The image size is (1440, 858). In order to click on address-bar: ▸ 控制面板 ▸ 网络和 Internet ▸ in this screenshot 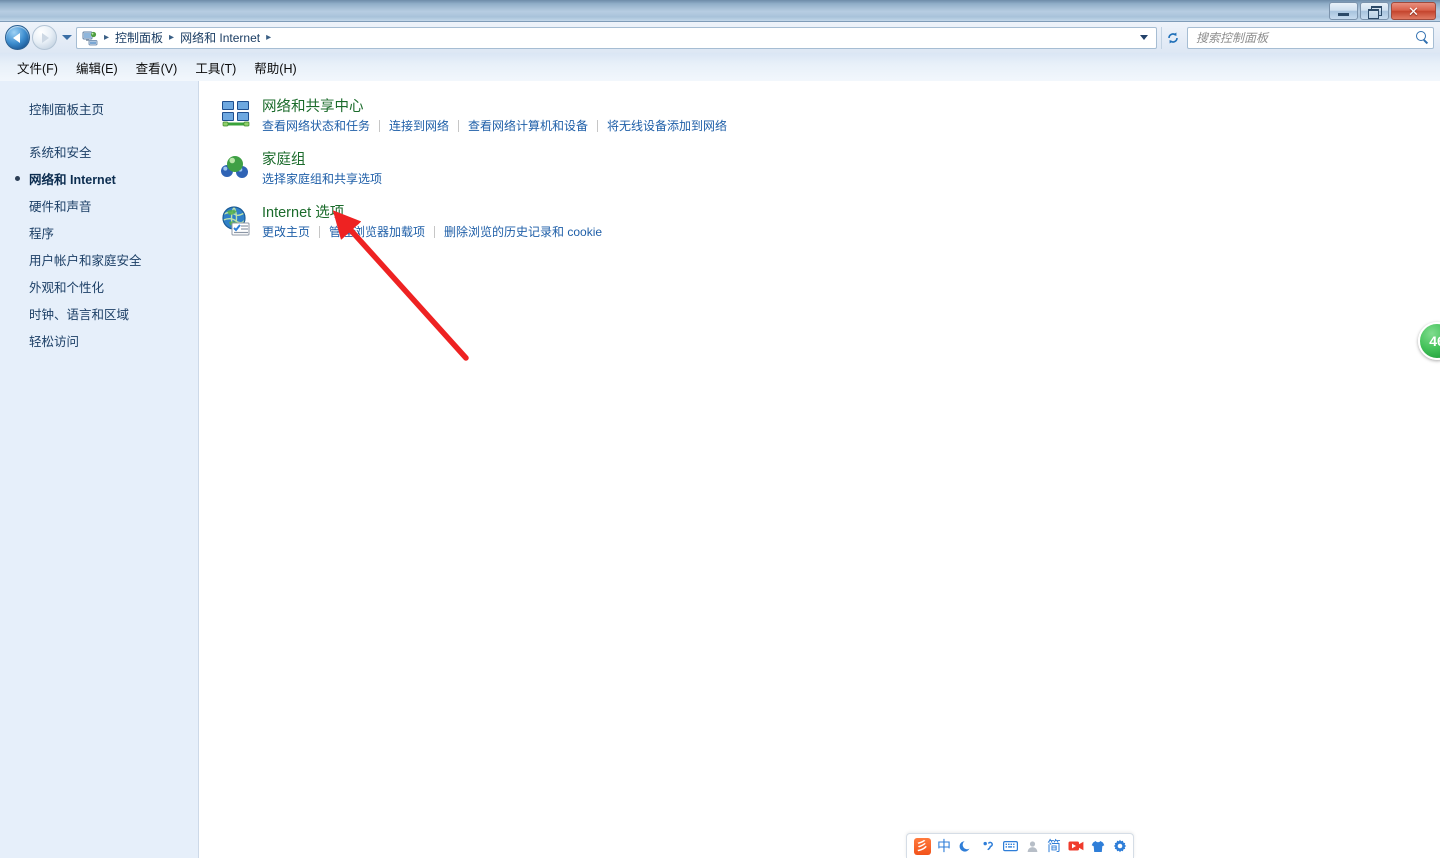, I will do `click(720, 37)`.